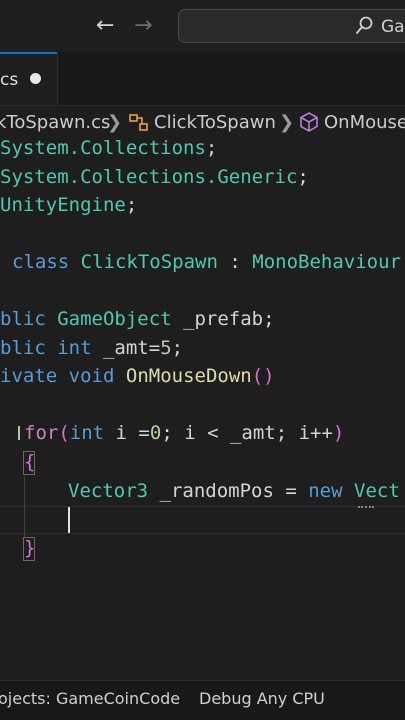  I want to click on status-config: Debug Any CPU, so click(262, 699).